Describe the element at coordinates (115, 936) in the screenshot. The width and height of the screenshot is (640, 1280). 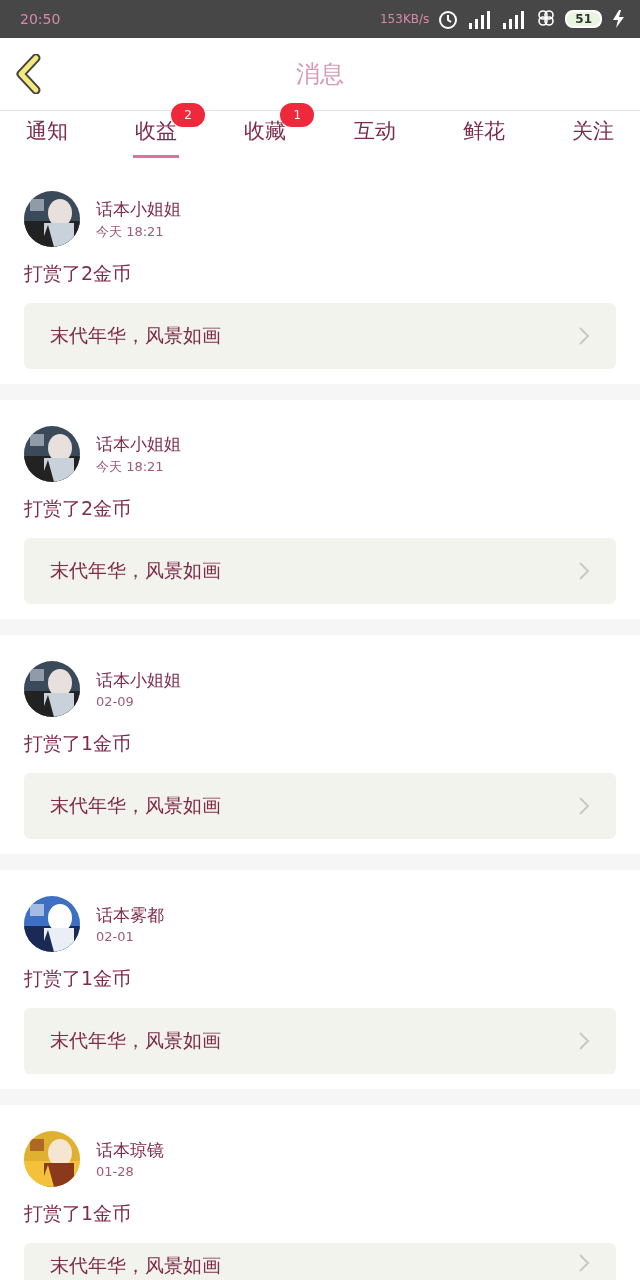
I see `message-time: 02-01` at that location.